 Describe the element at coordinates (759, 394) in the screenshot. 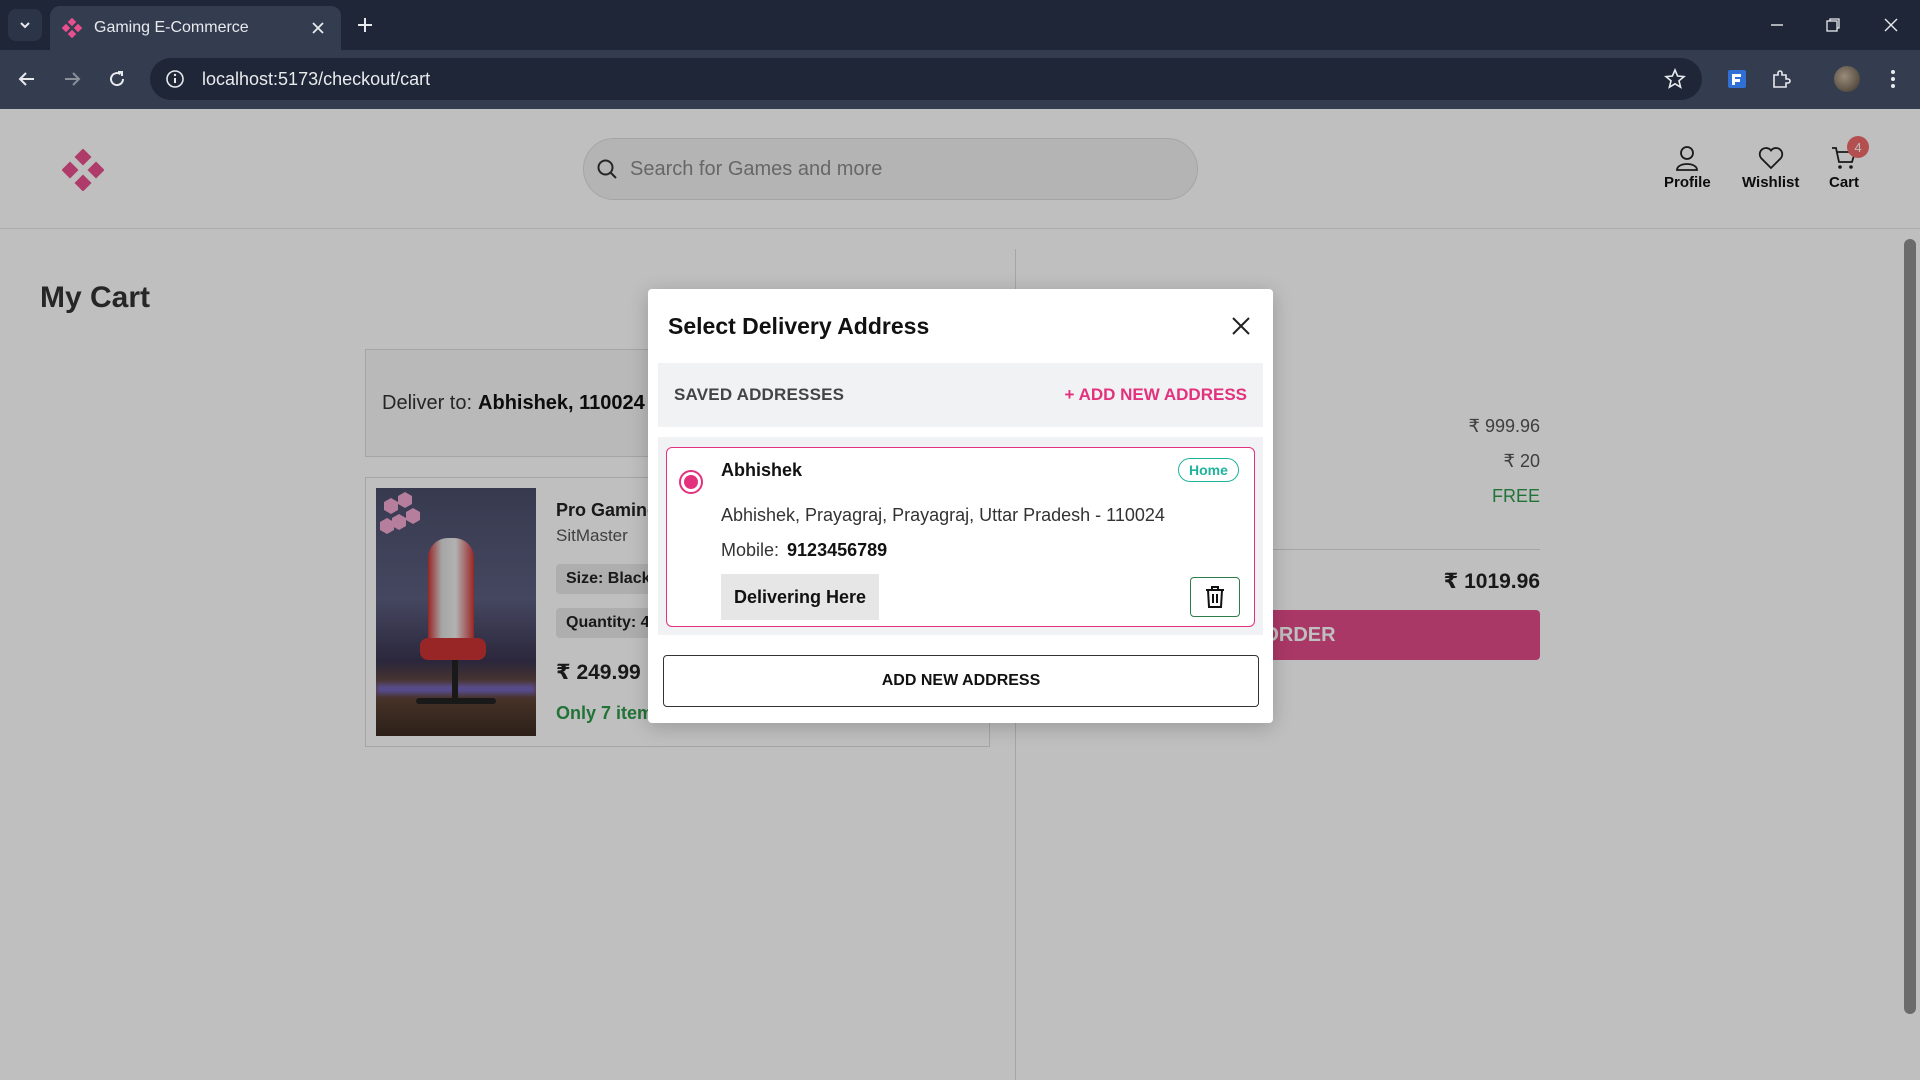

I see `saved-addresses-title: SAVED ADDRESSES` at that location.